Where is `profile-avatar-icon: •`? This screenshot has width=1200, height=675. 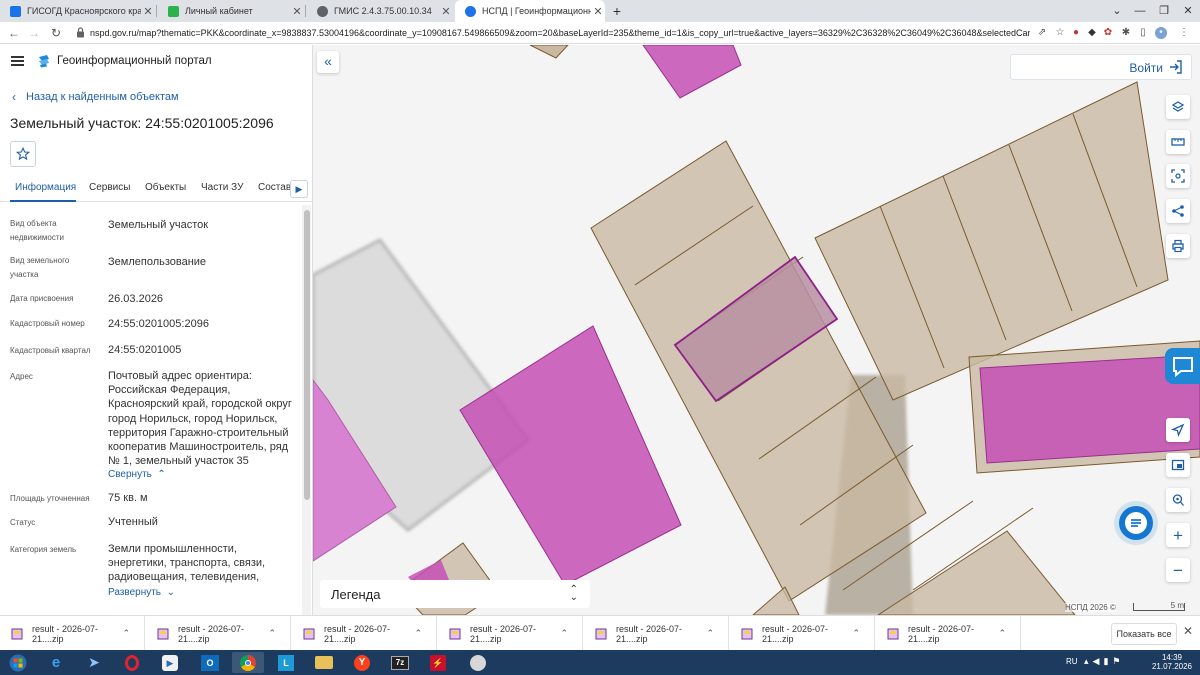 profile-avatar-icon: • is located at coordinates (1161, 33).